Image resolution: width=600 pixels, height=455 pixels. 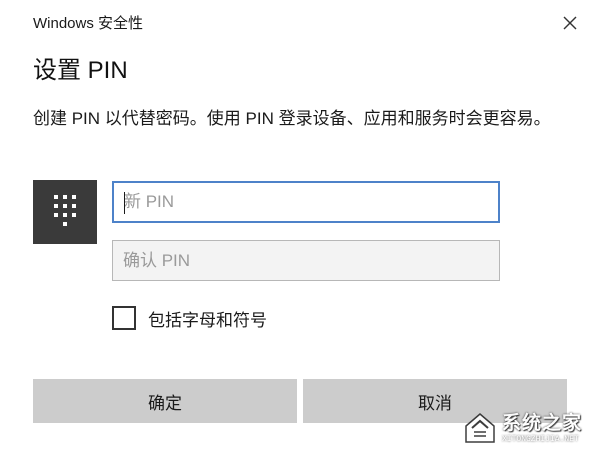 I want to click on close-icon, so click(x=570, y=23).